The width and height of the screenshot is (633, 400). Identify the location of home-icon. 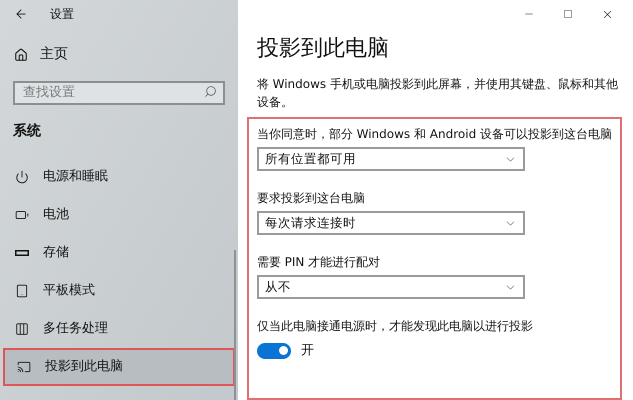
(21, 55).